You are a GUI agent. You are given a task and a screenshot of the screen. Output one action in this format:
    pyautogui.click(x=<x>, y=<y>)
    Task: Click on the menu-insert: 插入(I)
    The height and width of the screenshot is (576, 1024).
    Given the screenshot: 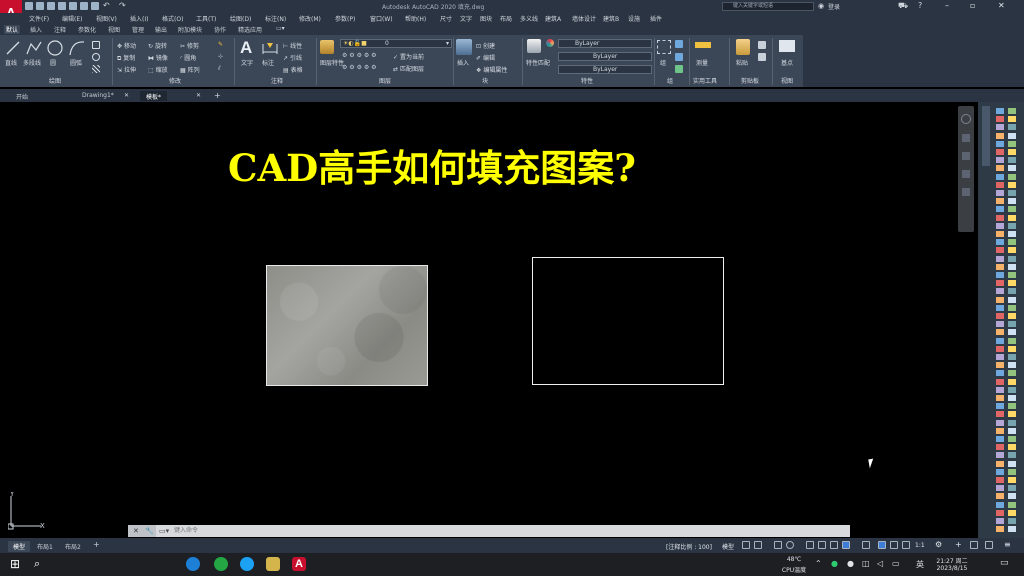 What is the action you would take?
    pyautogui.click(x=139, y=18)
    